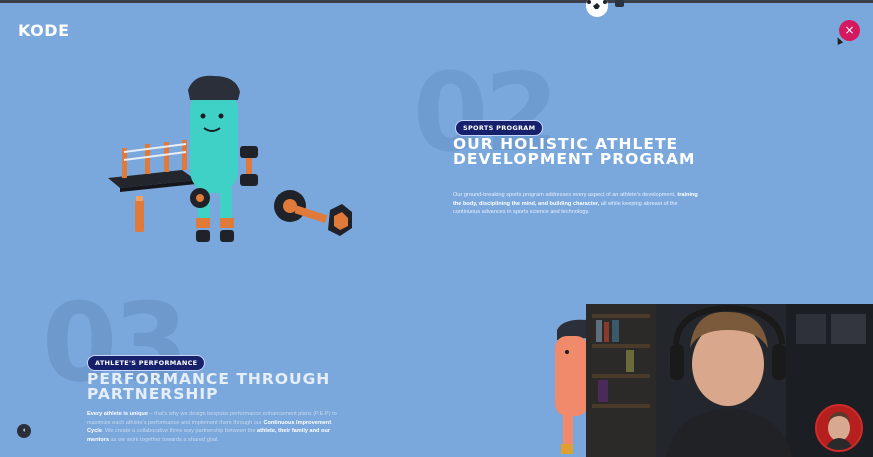  I want to click on section-2-title: PERFORMANCE THROUGH PARTNERSHIP, so click(209, 386).